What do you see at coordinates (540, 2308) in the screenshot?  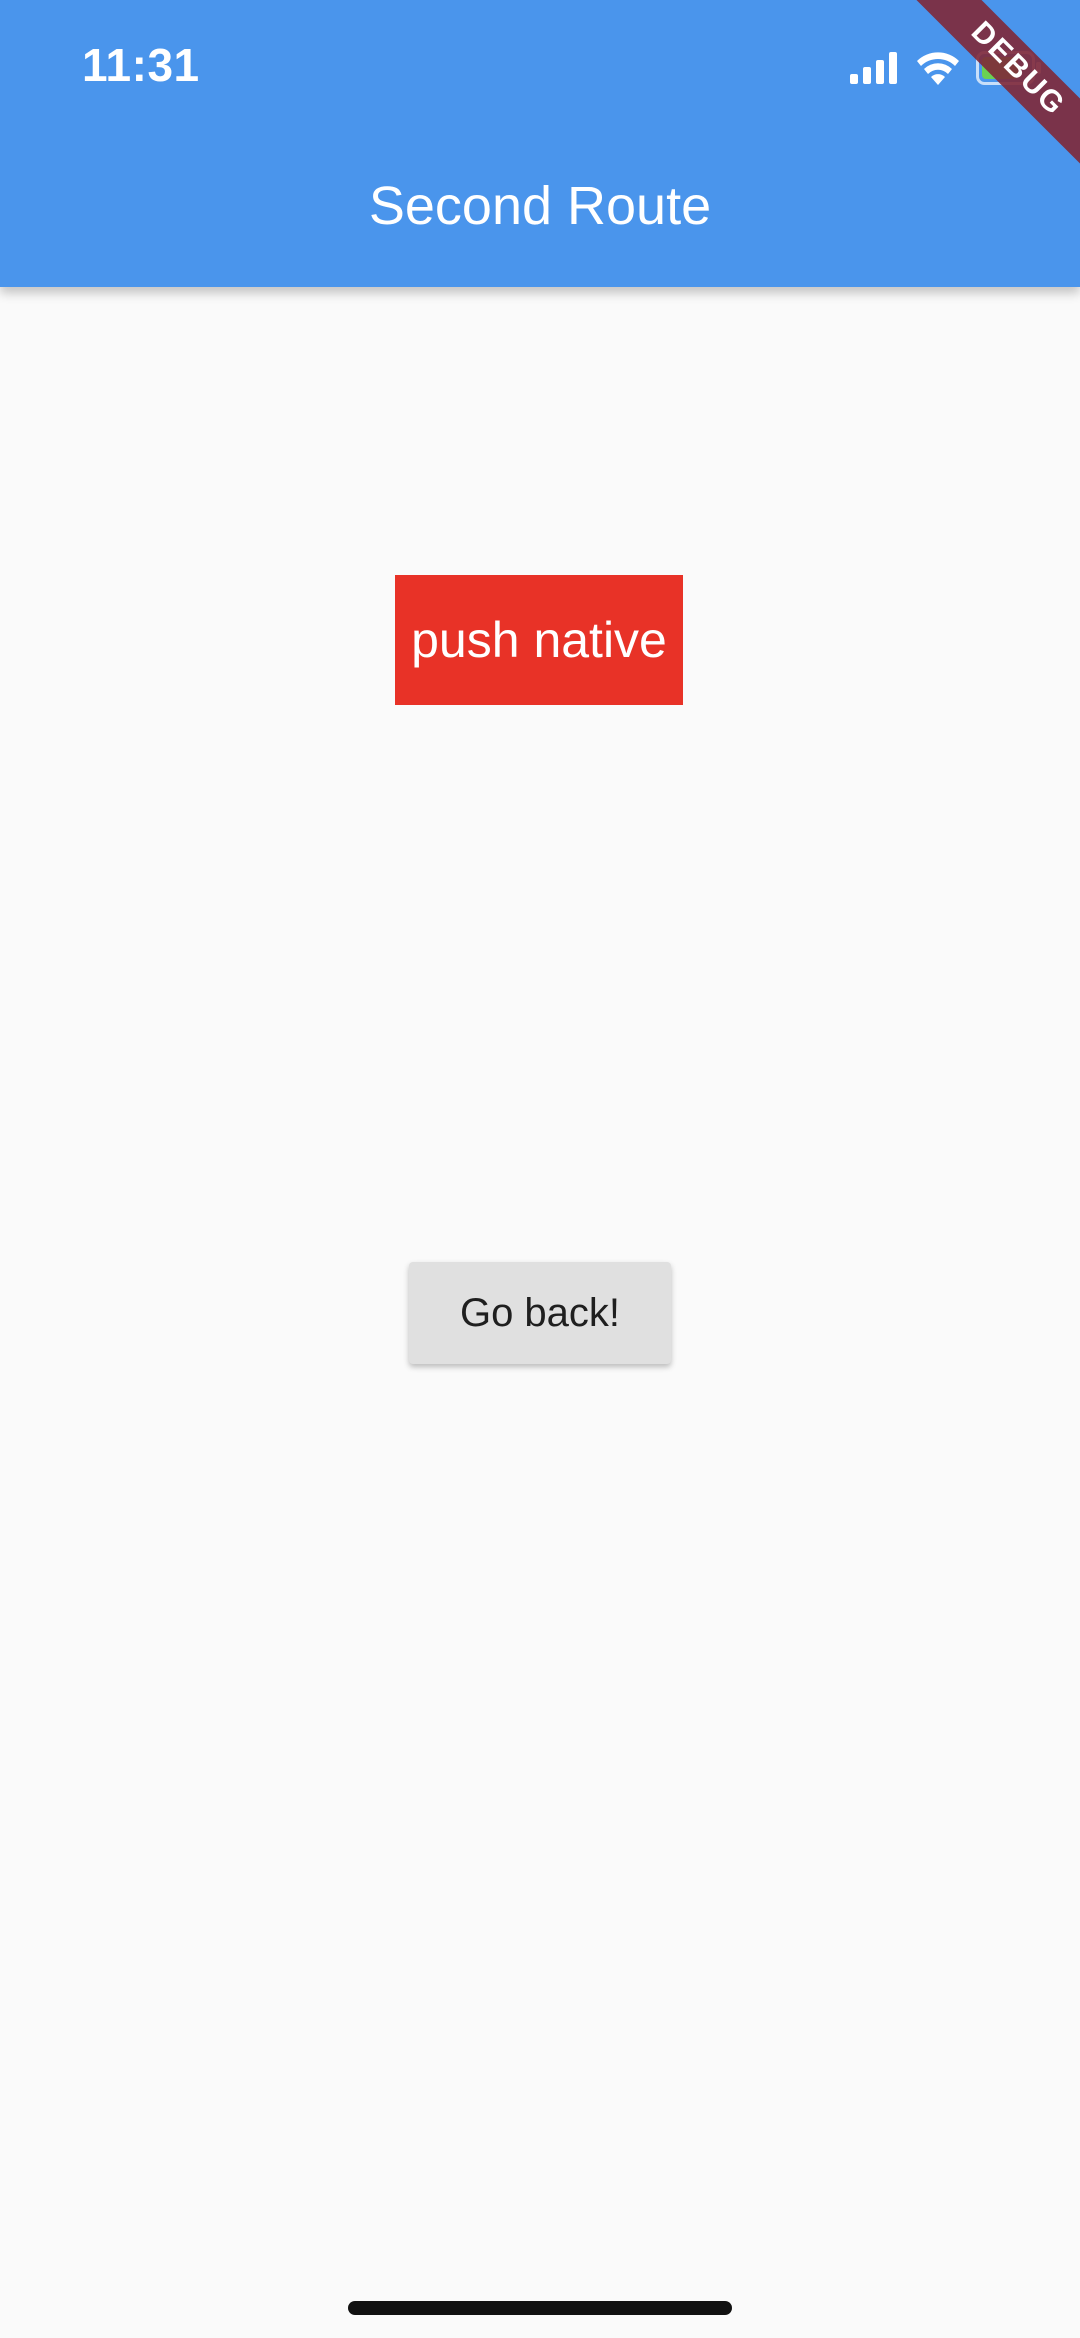 I see `home-indicator` at bounding box center [540, 2308].